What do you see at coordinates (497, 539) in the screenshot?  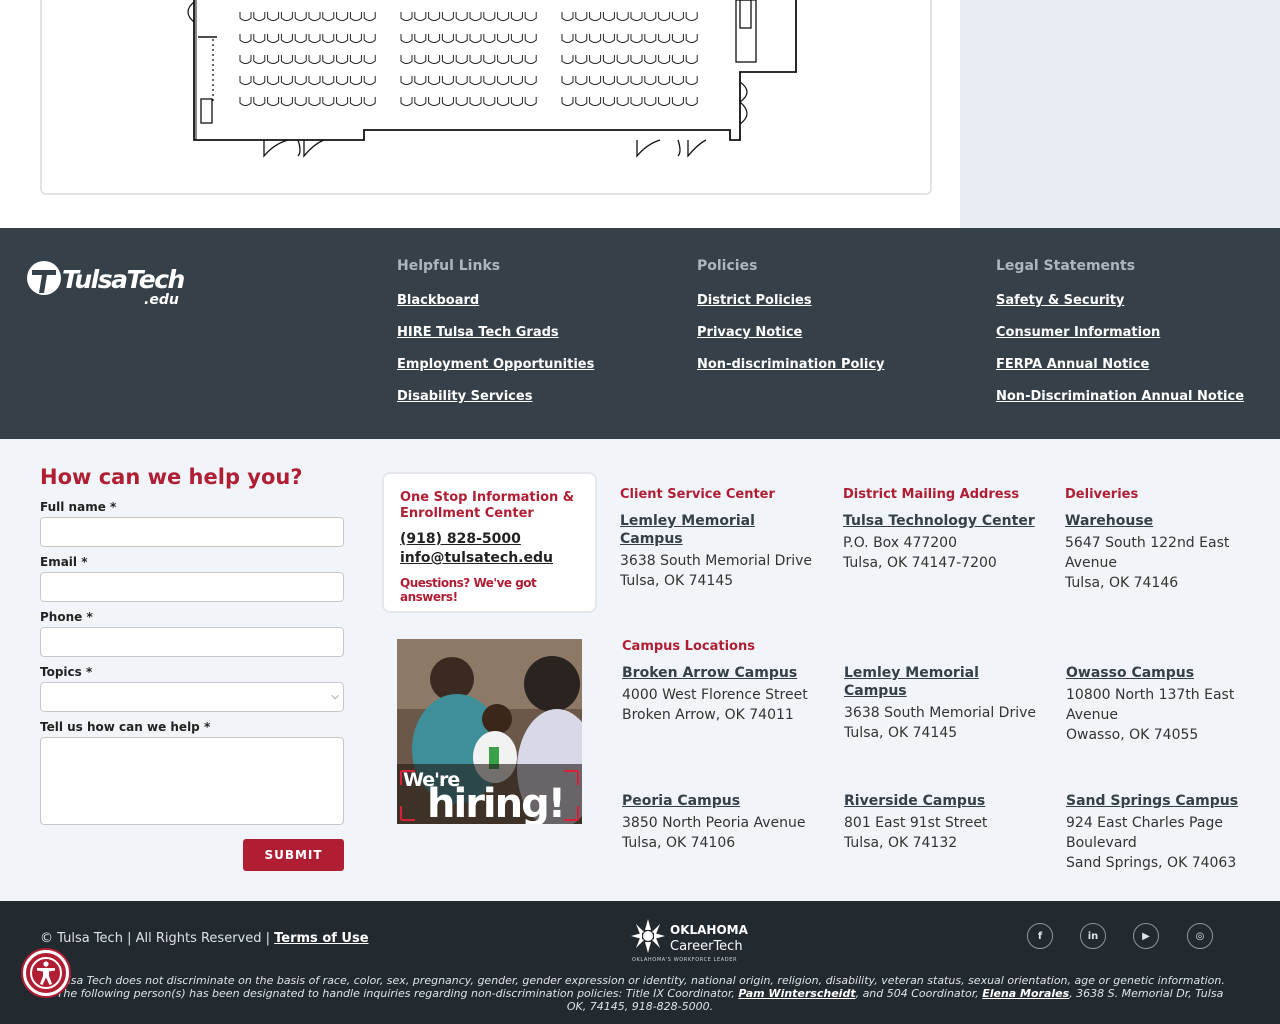 I see `one-stop-phone-link: (918) 828-5000` at bounding box center [497, 539].